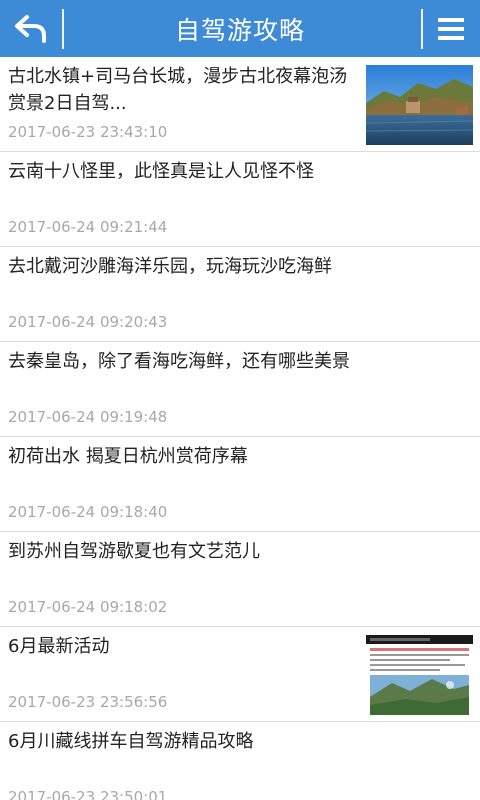 The width and height of the screenshot is (480, 800). What do you see at coordinates (240, 199) in the screenshot?
I see `article-item: 云南十八怪里，此怪真是让人见怪不怪 2017-06-24 09:21:44` at bounding box center [240, 199].